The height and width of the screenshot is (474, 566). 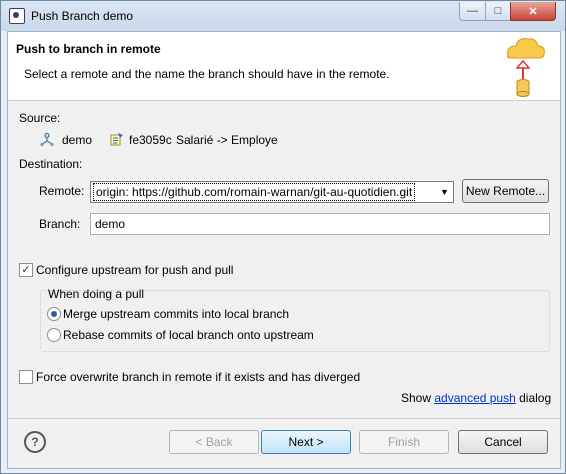 I want to click on merge-radio, so click(x=54, y=314).